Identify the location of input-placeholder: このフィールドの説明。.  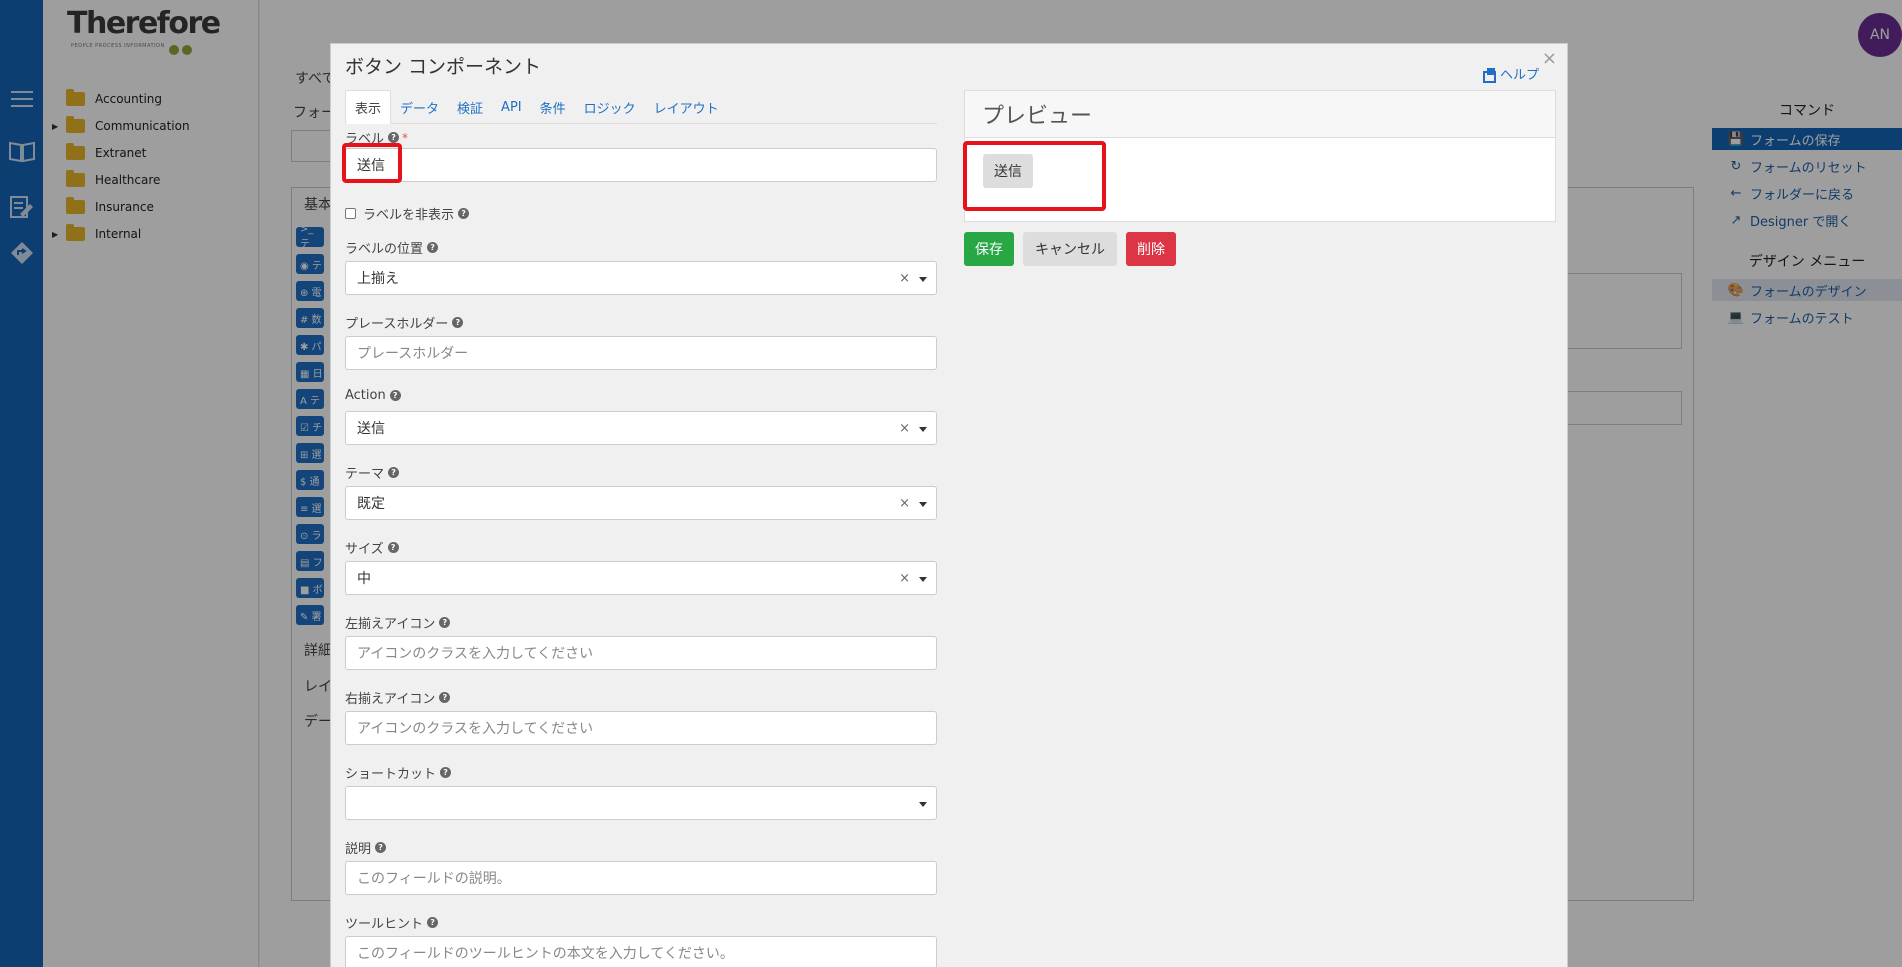
(434, 879).